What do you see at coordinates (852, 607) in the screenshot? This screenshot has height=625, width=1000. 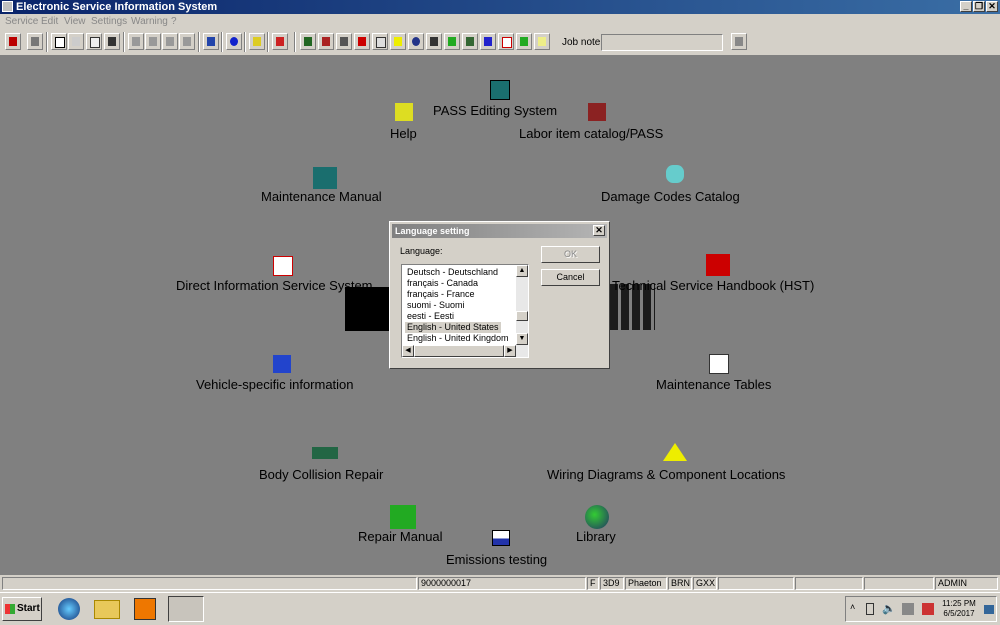 I see `tray-expand-icon: ˄` at bounding box center [852, 607].